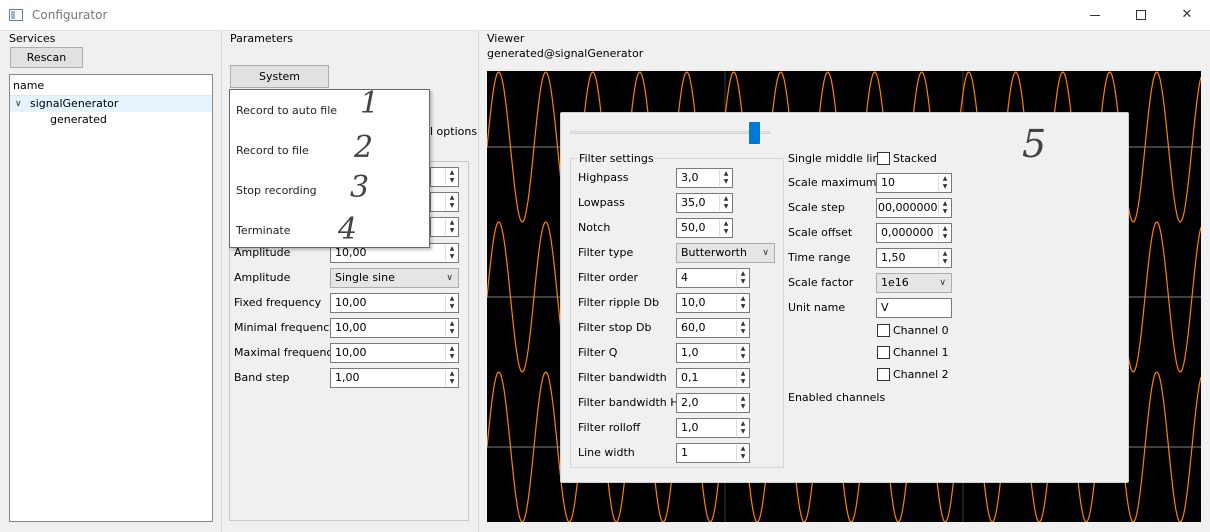 The height and width of the screenshot is (532, 1210). What do you see at coordinates (914, 208) in the screenshot?
I see `scale-step-spinbox: 00,000000 ▲ ▼` at bounding box center [914, 208].